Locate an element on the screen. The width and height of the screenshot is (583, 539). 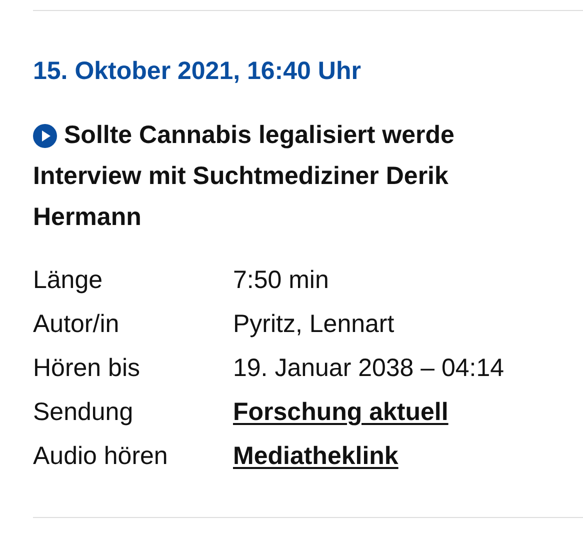
title-text: Interview mit Suchtmediziner Derik is located at coordinates (240, 176).